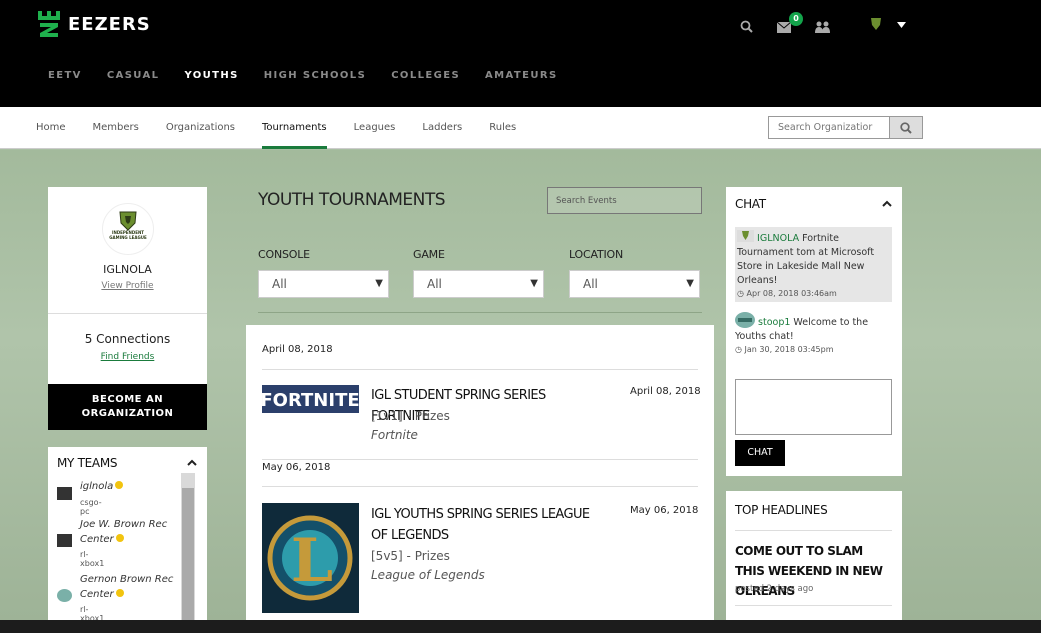 The image size is (1041, 633). Describe the element at coordinates (789, 349) in the screenshot. I see `chat-time: Jan 30, 2018 03:45pm` at that location.